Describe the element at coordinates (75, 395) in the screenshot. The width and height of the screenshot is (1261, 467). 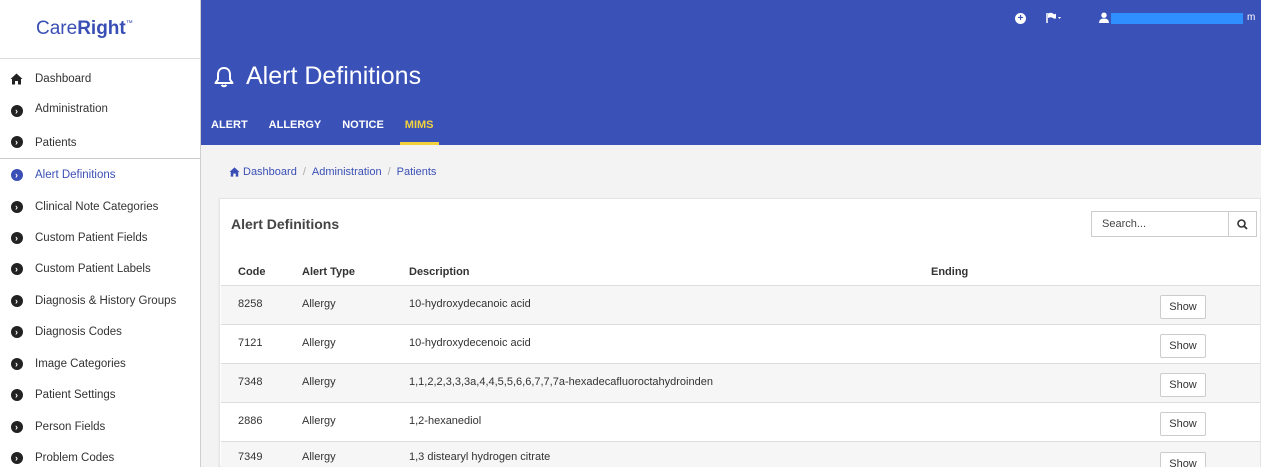
I see `sidebar-item-label: Patient Settings` at that location.